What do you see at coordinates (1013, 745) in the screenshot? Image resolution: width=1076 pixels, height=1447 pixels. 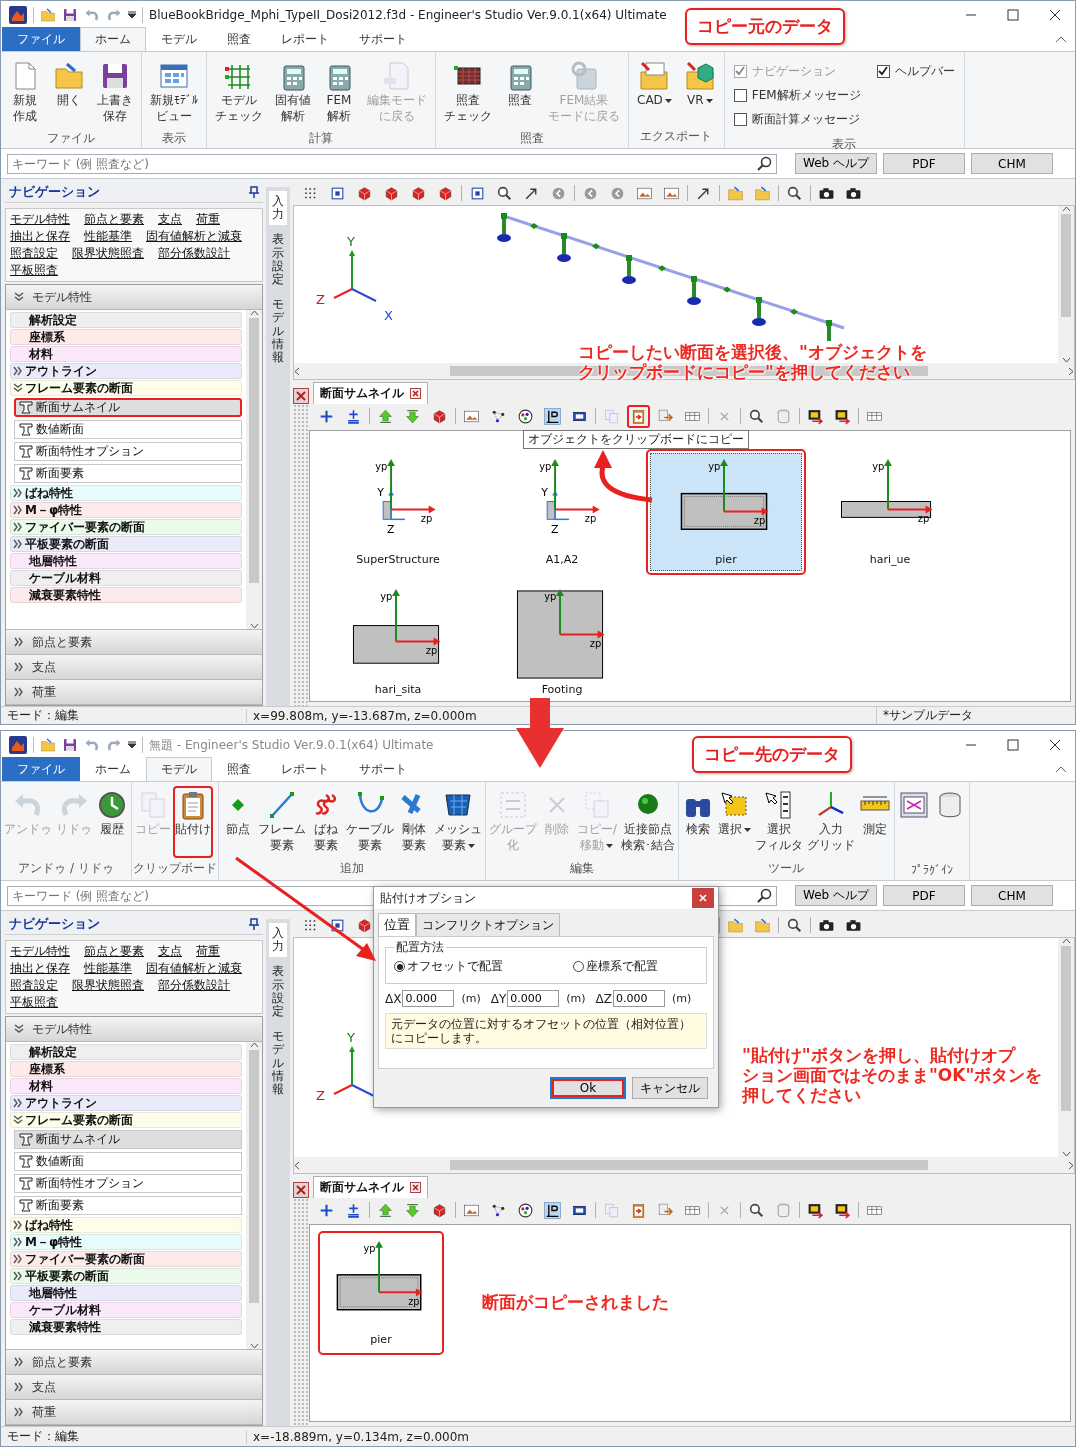 I see `maximize-icon` at bounding box center [1013, 745].